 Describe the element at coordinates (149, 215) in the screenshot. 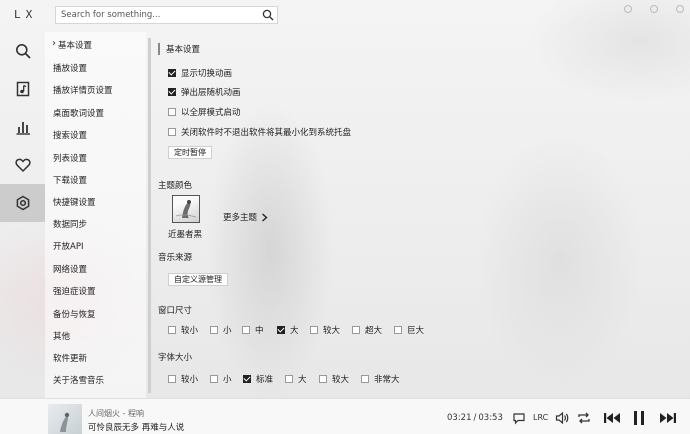

I see `content-scrollbar` at that location.